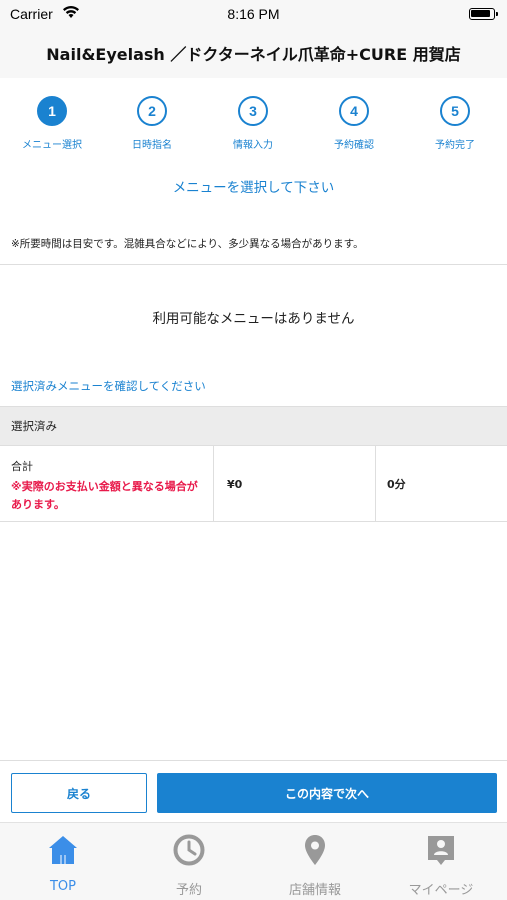 The height and width of the screenshot is (900, 507). I want to click on step-label: 日時指名, so click(152, 145).